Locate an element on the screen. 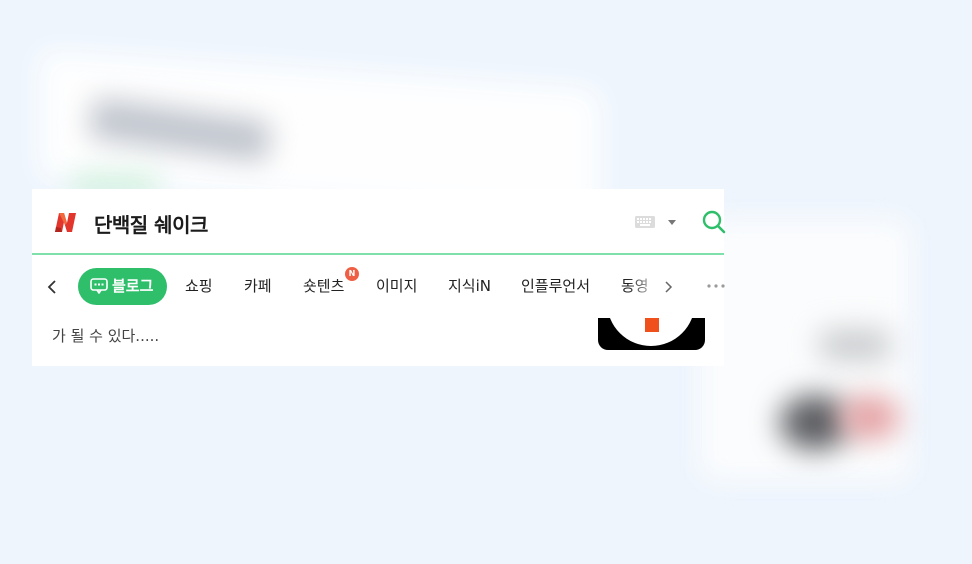 The image size is (972, 564). new-badge: N is located at coordinates (352, 274).